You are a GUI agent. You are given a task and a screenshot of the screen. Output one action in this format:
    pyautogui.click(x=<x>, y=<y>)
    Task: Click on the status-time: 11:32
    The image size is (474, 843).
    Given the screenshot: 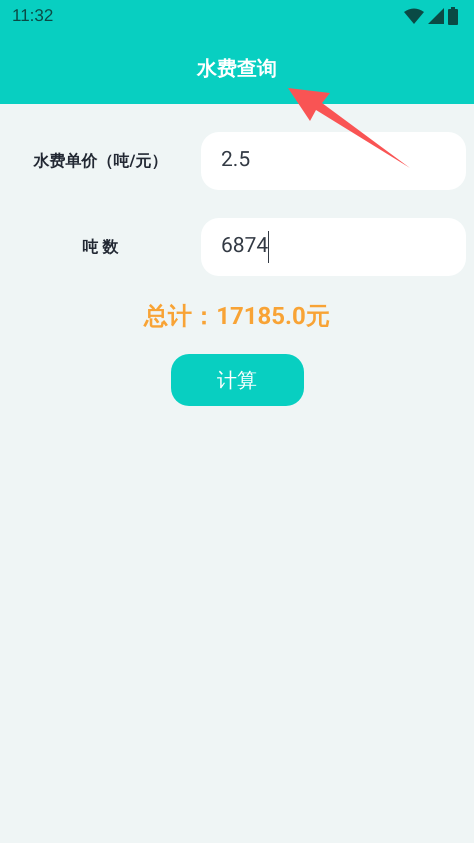 What is the action you would take?
    pyautogui.click(x=33, y=16)
    